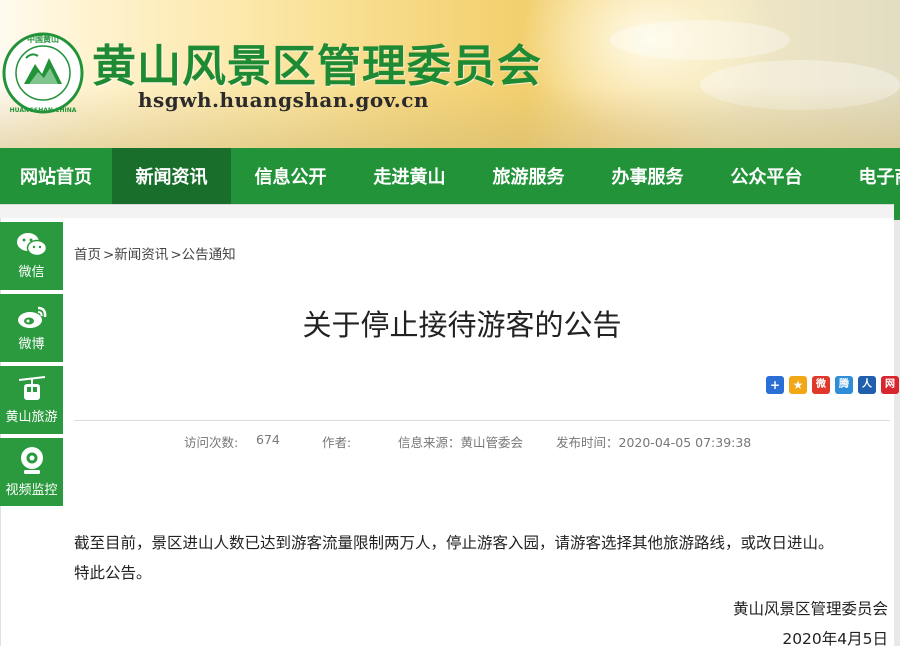 Image resolution: width=900 pixels, height=646 pixels. I want to click on floating-sidebar: 微信 微博 黄山旅游 视频监控, so click(31, 366).